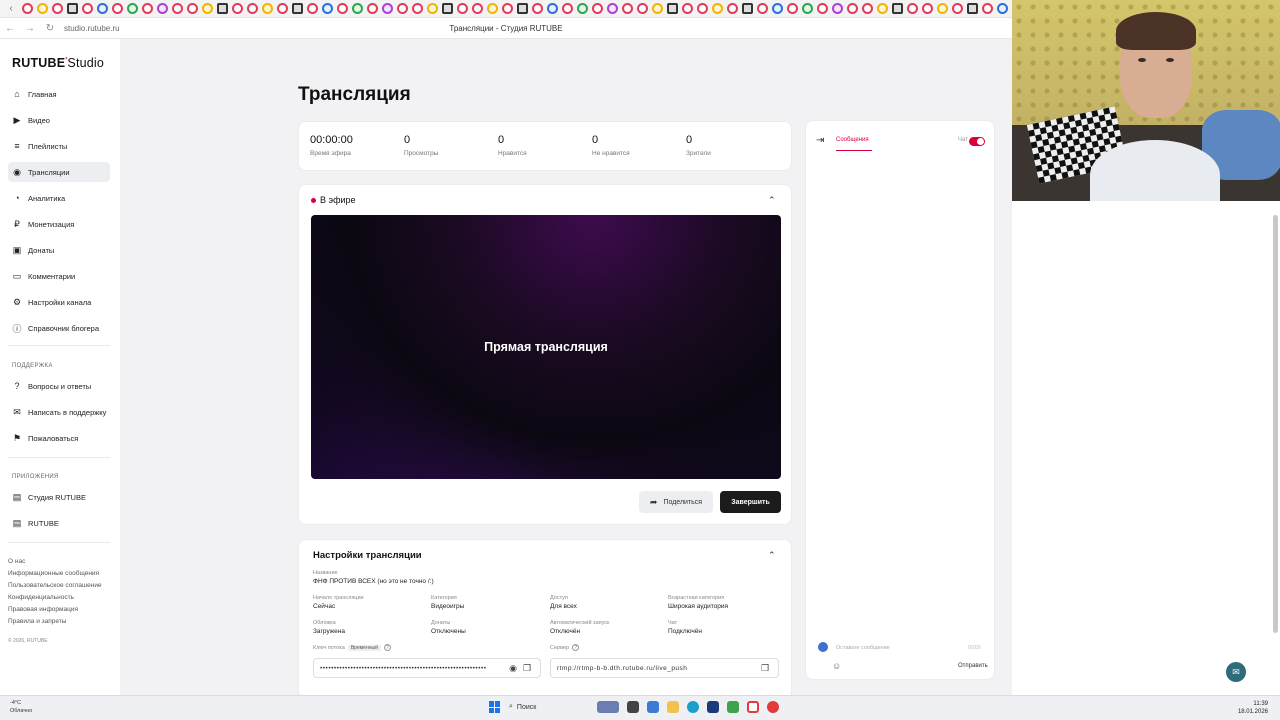  Describe the element at coordinates (21, 707) in the screenshot. I see `weather-widget: -4°C Облачно` at that location.